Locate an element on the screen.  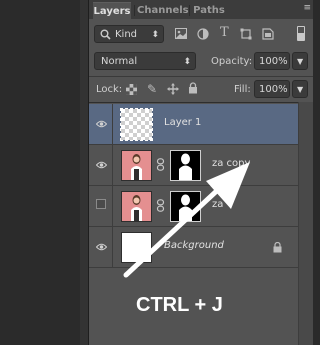
opacity-label: Opacity: is located at coordinates (232, 61).